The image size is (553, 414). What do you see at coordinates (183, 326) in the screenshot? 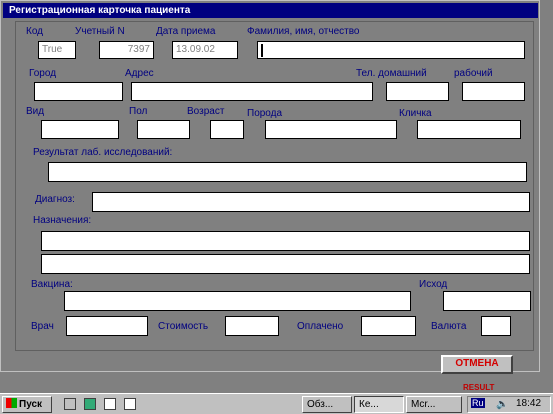
I see `stoimost-label: Стоимость` at bounding box center [183, 326].